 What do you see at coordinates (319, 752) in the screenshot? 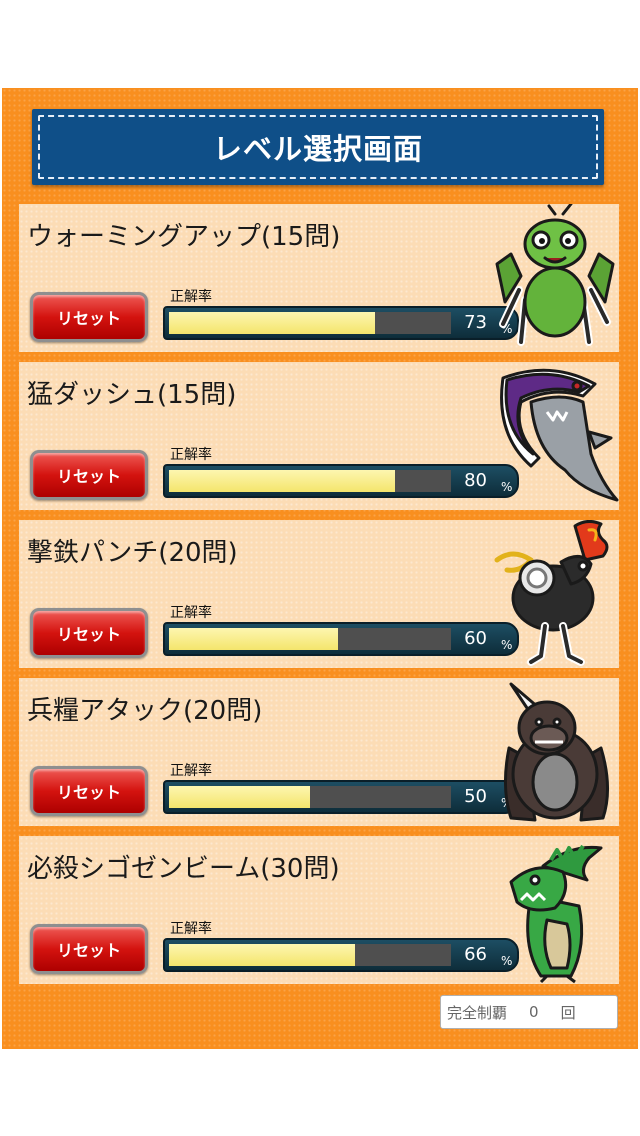
I see `level-card-attack: 兵糧アタック(20問) リセット 正解率 50 %` at bounding box center [319, 752].